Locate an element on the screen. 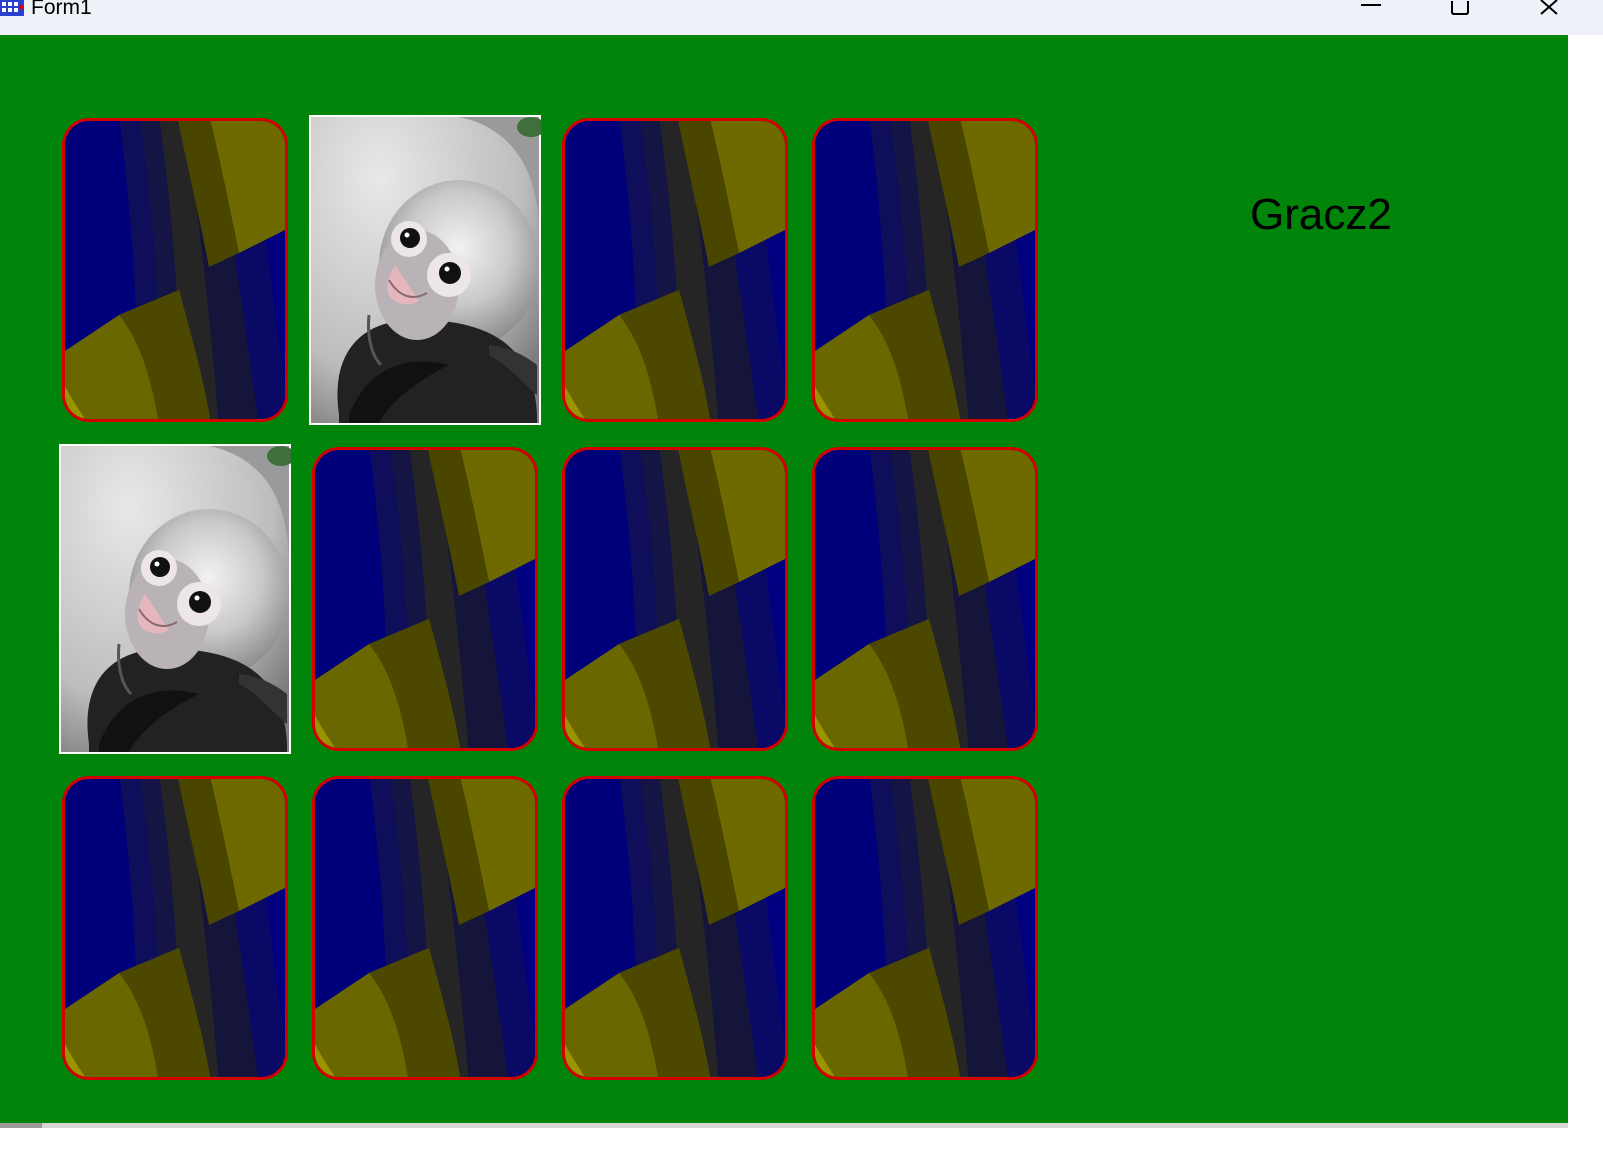  minimize-button is located at coordinates (1371, 11).